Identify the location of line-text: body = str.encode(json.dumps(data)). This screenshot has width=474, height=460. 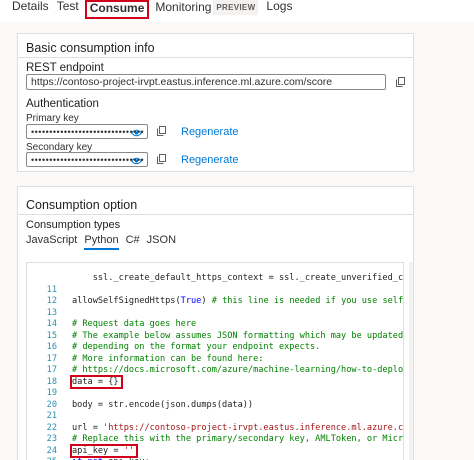
(163, 404).